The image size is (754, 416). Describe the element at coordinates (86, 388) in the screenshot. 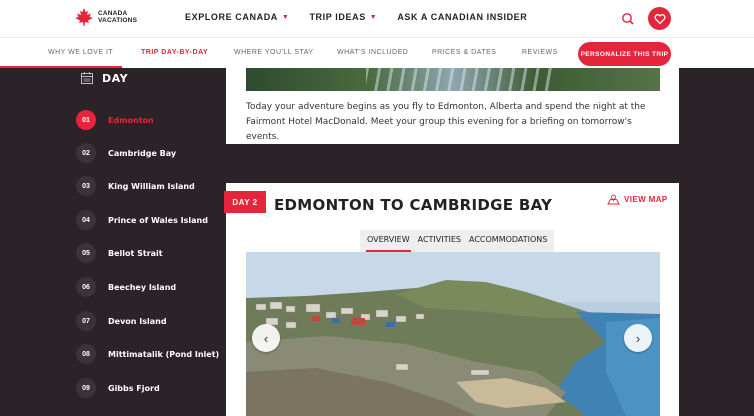

I see `day-number: 09` at that location.